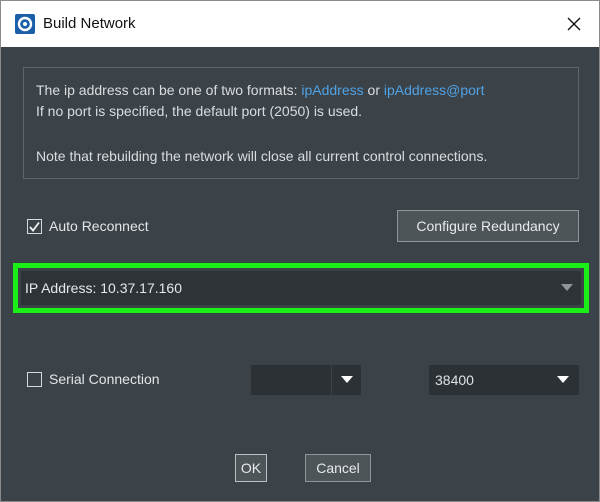 The width and height of the screenshot is (600, 502). I want to click on baud-rate-dropdown-button, so click(563, 380).